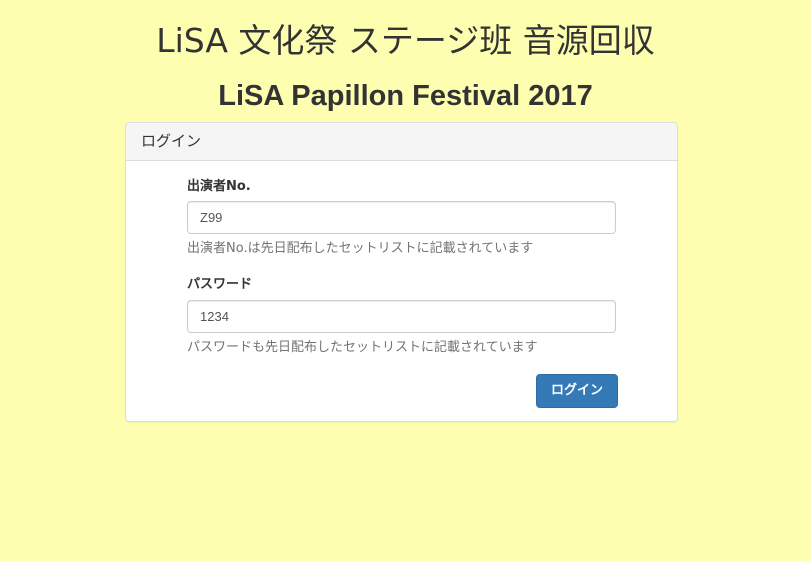 This screenshot has width=811, height=561. Describe the element at coordinates (401, 142) in the screenshot. I see `login-panel-heading: ログイン` at that location.